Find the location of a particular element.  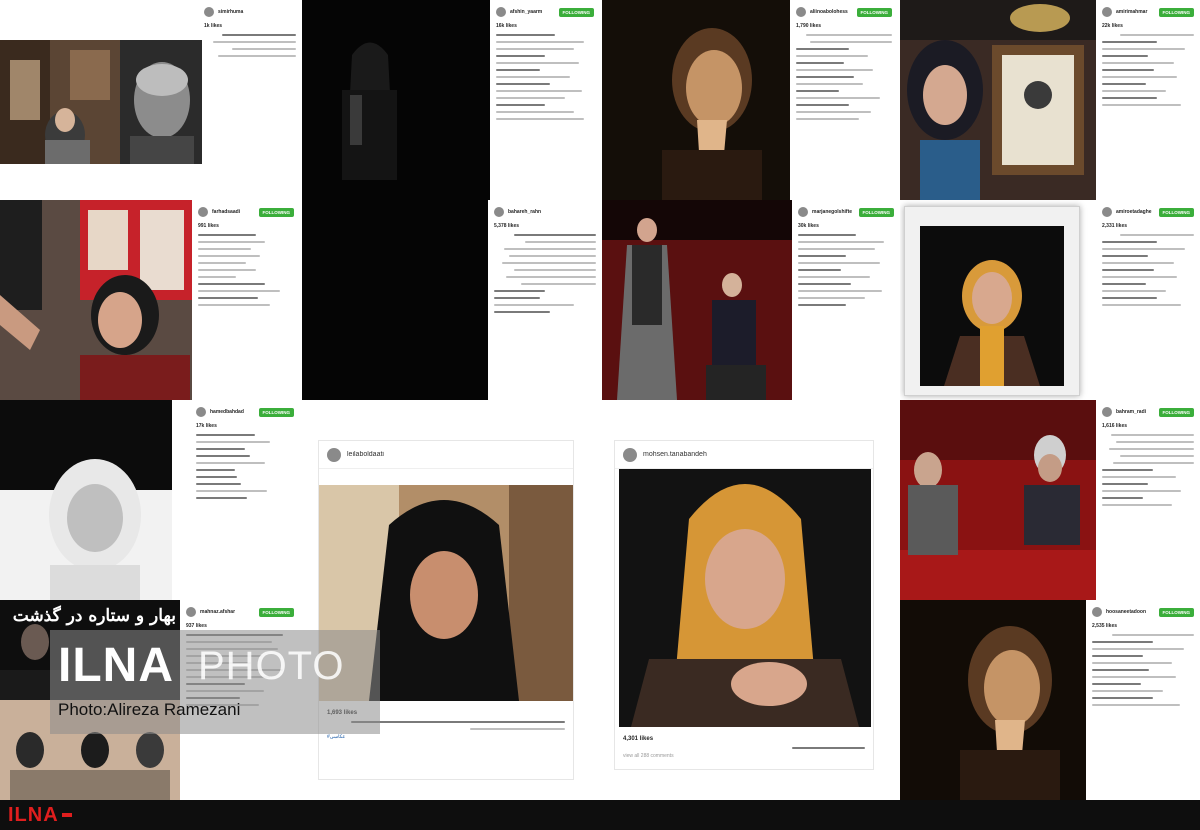

collage-tile-4: amirimahmar FOLLOWING 22k likes is located at coordinates (1050, 100).